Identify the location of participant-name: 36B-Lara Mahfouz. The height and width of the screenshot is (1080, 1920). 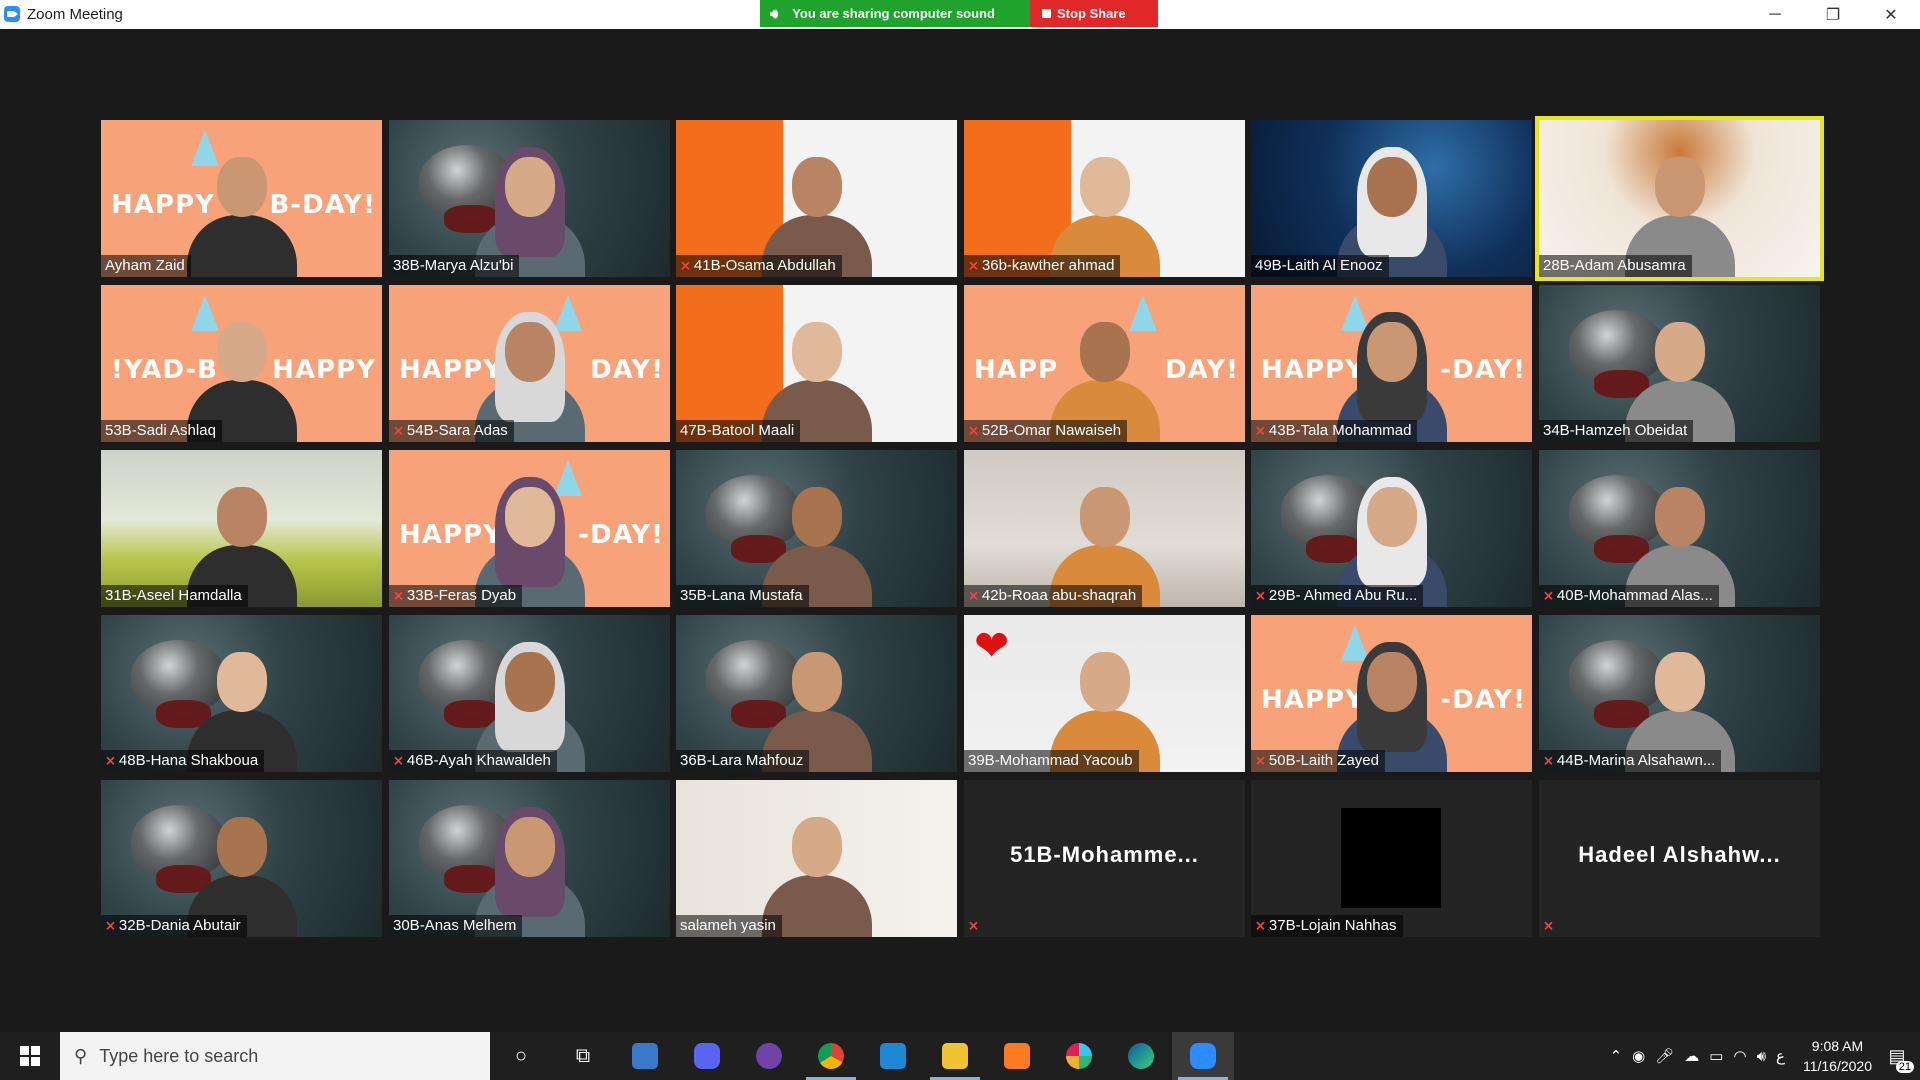
(742, 760).